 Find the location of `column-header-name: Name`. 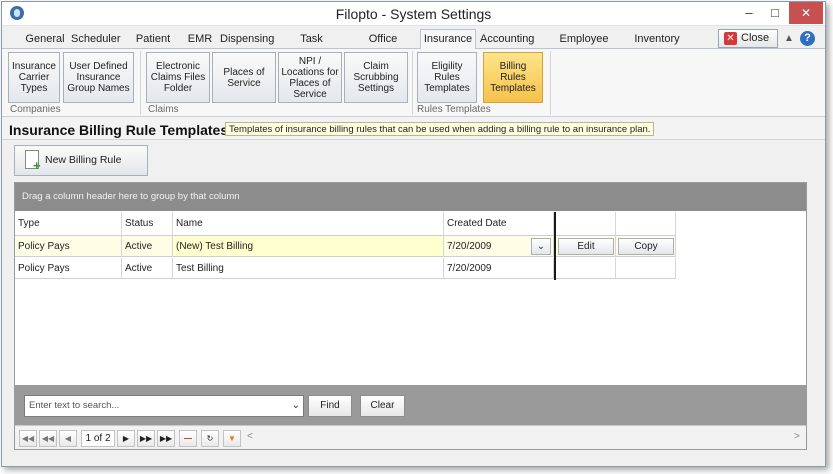

column-header-name: Name is located at coordinates (308, 224).